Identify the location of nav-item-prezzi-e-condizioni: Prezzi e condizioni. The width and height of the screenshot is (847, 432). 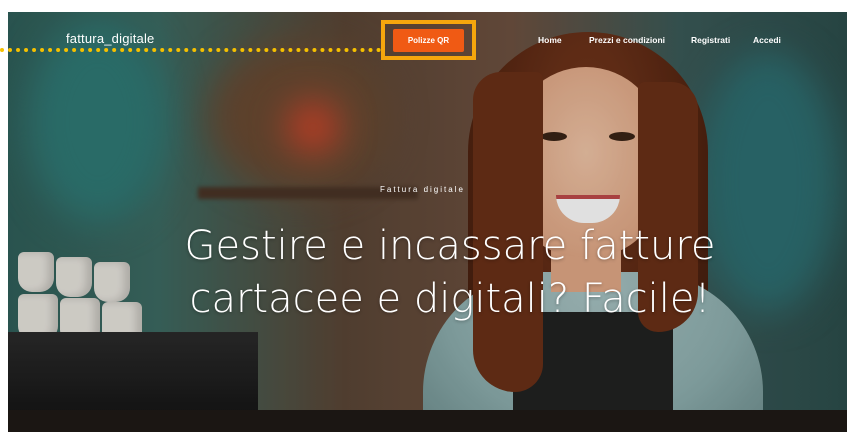
(627, 40).